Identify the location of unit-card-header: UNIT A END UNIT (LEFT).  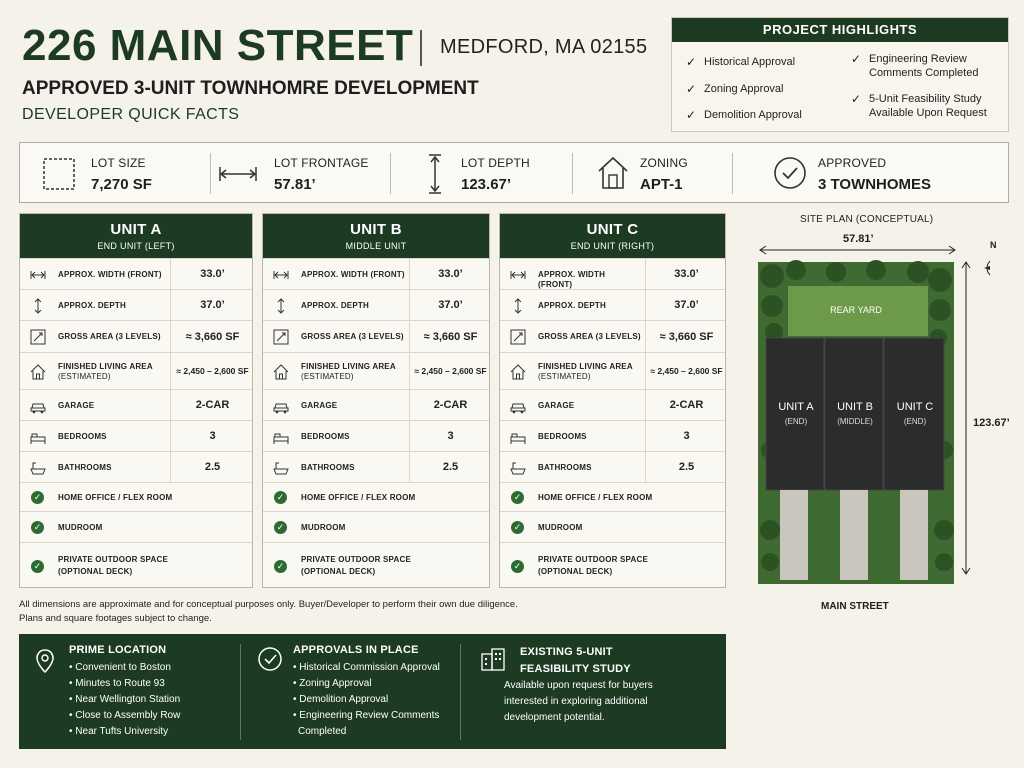
(136, 236).